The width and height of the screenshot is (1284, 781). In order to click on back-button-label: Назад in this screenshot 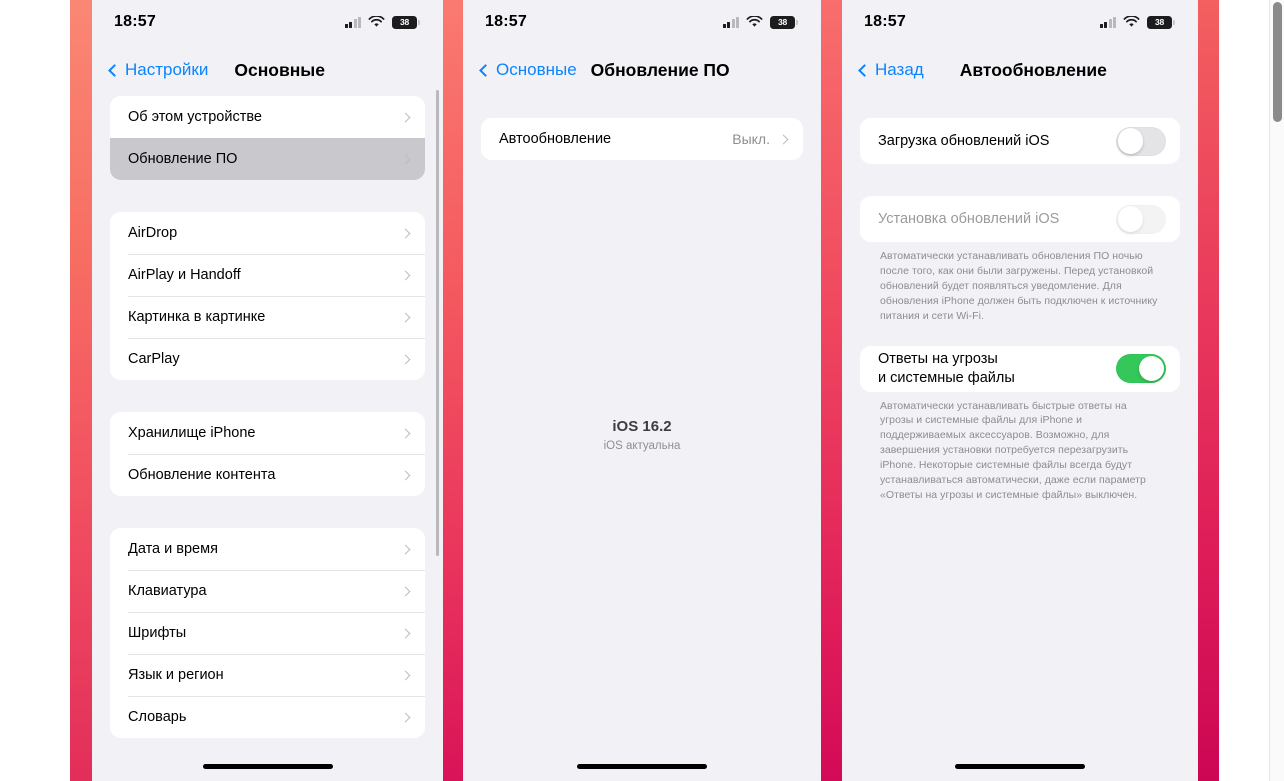, I will do `click(899, 69)`.